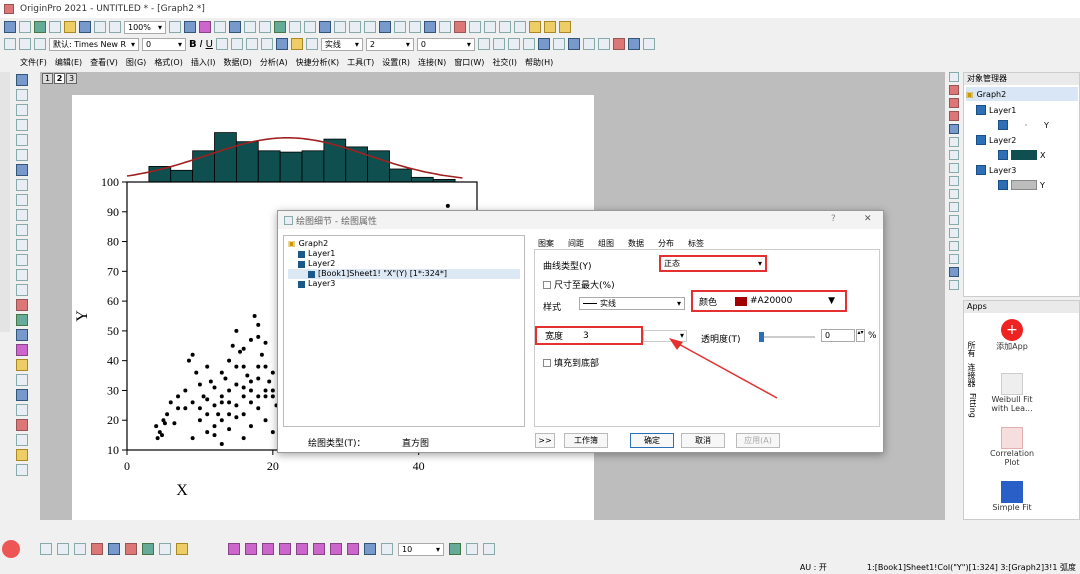 The height and width of the screenshot is (574, 1080). I want to click on code-builder-icon, so click(205, 27).